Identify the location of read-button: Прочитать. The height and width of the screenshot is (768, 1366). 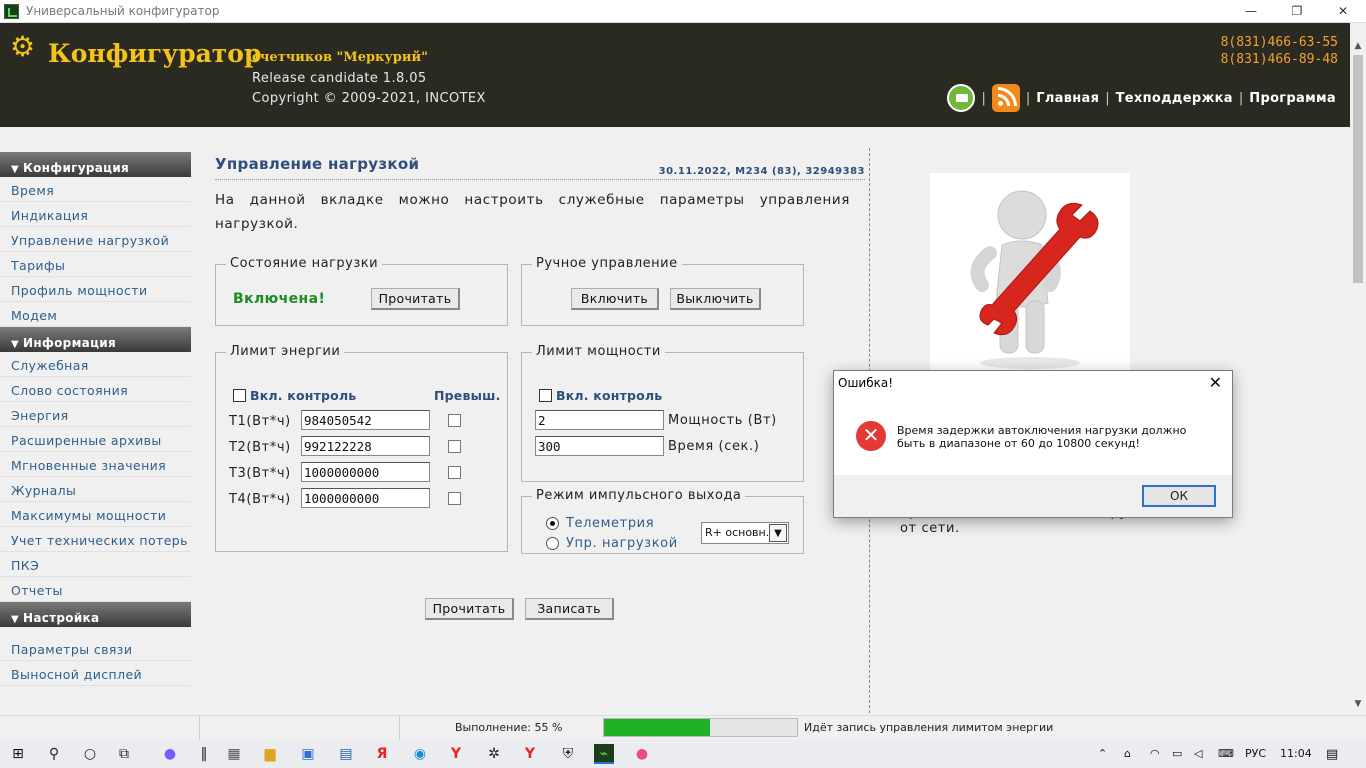
(469, 609).